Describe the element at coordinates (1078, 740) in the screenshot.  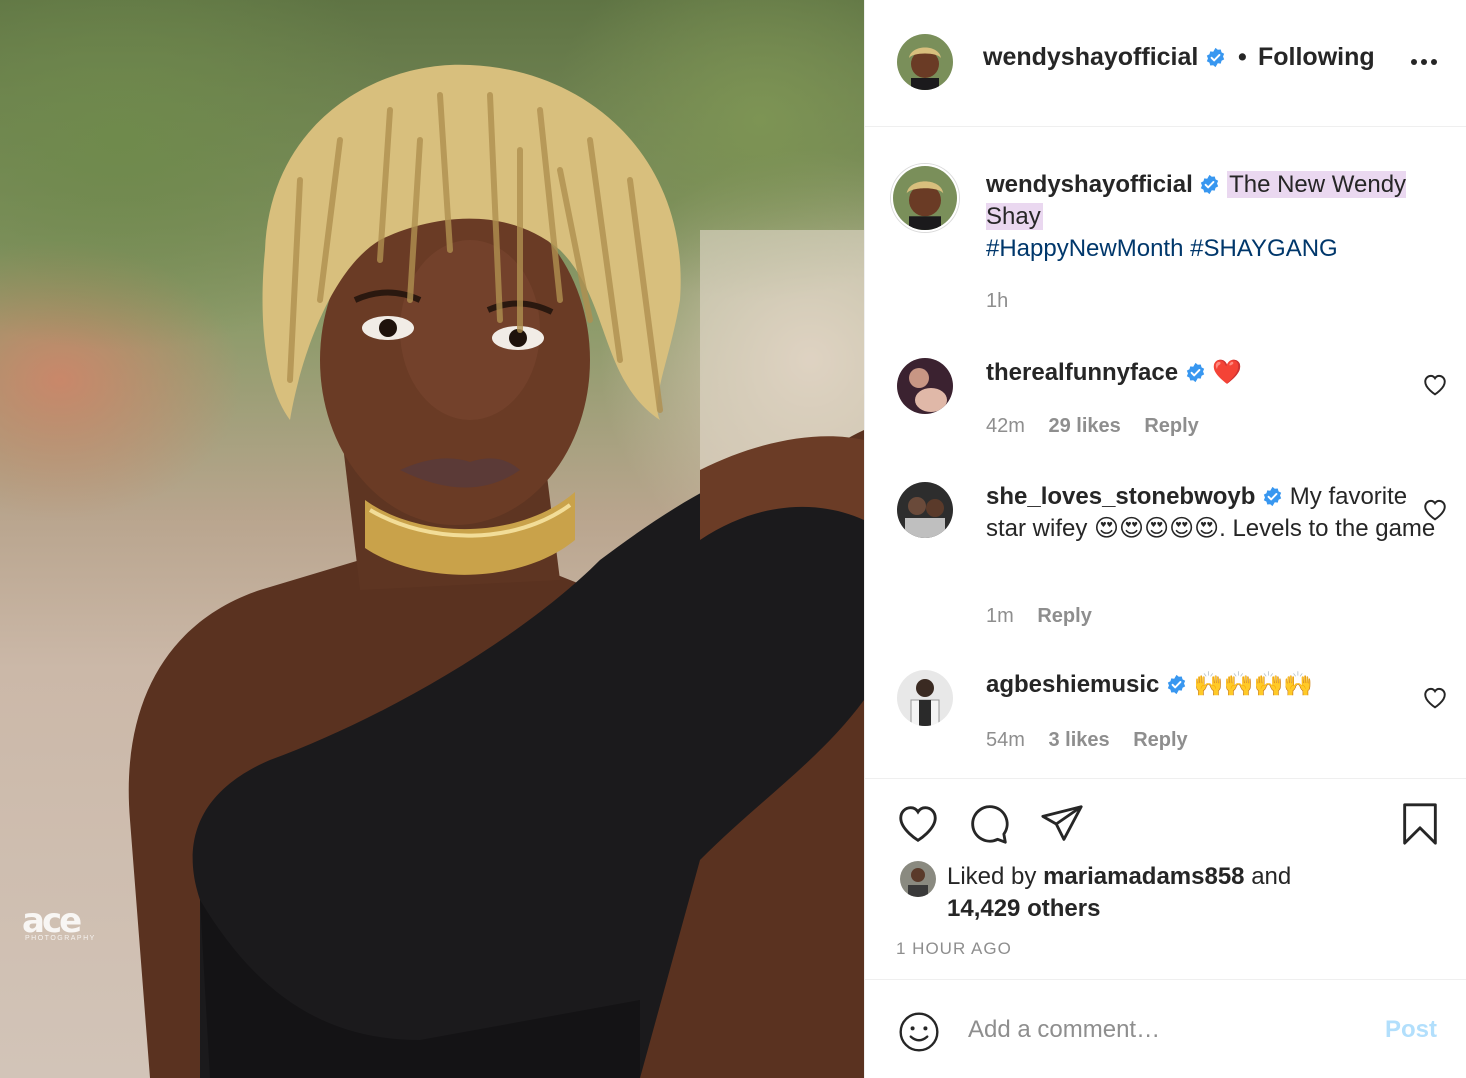
I see `comment-likes: 3 likes` at that location.